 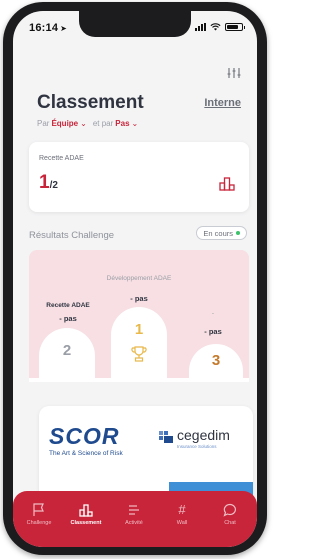 What do you see at coordinates (235, 27) in the screenshot?
I see `battery-icon` at bounding box center [235, 27].